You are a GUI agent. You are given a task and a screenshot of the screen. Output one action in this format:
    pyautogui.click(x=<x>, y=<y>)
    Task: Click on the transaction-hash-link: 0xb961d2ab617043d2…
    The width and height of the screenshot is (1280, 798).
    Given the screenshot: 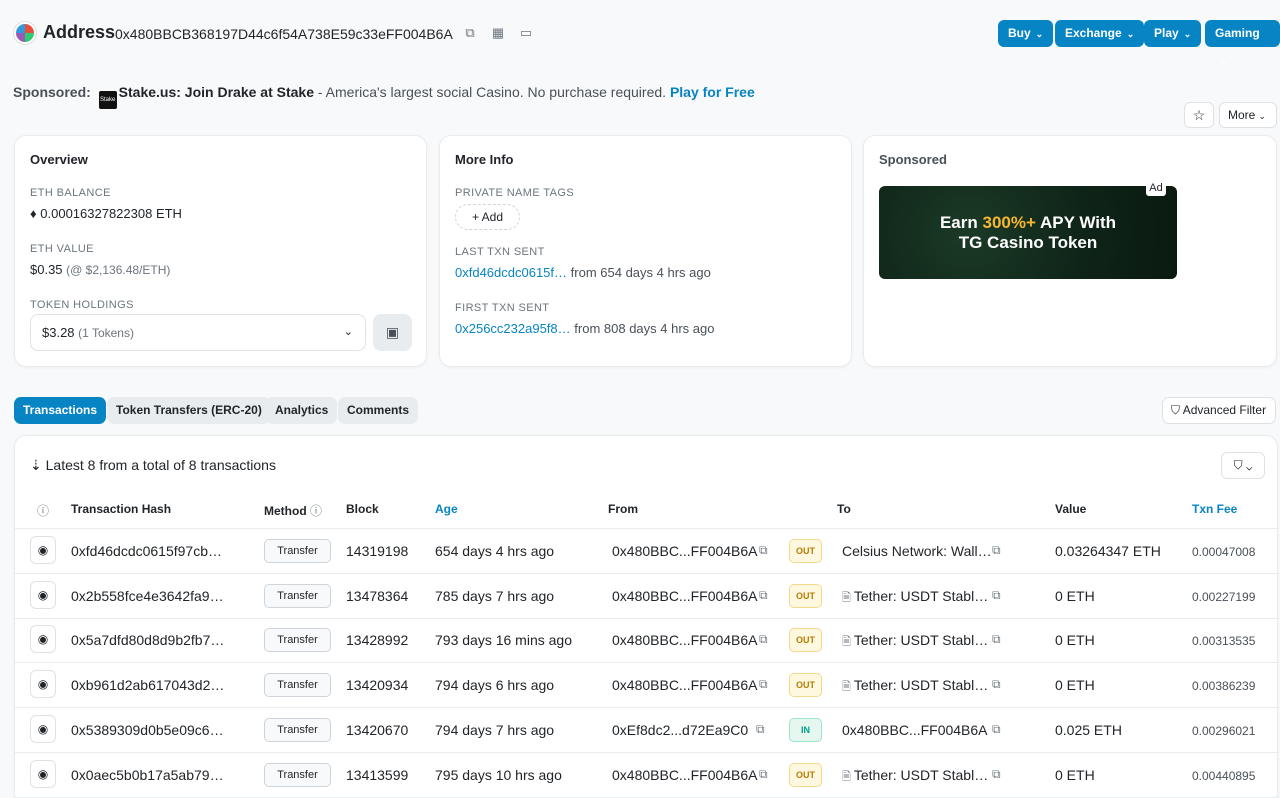 What is the action you would take?
    pyautogui.click(x=147, y=685)
    